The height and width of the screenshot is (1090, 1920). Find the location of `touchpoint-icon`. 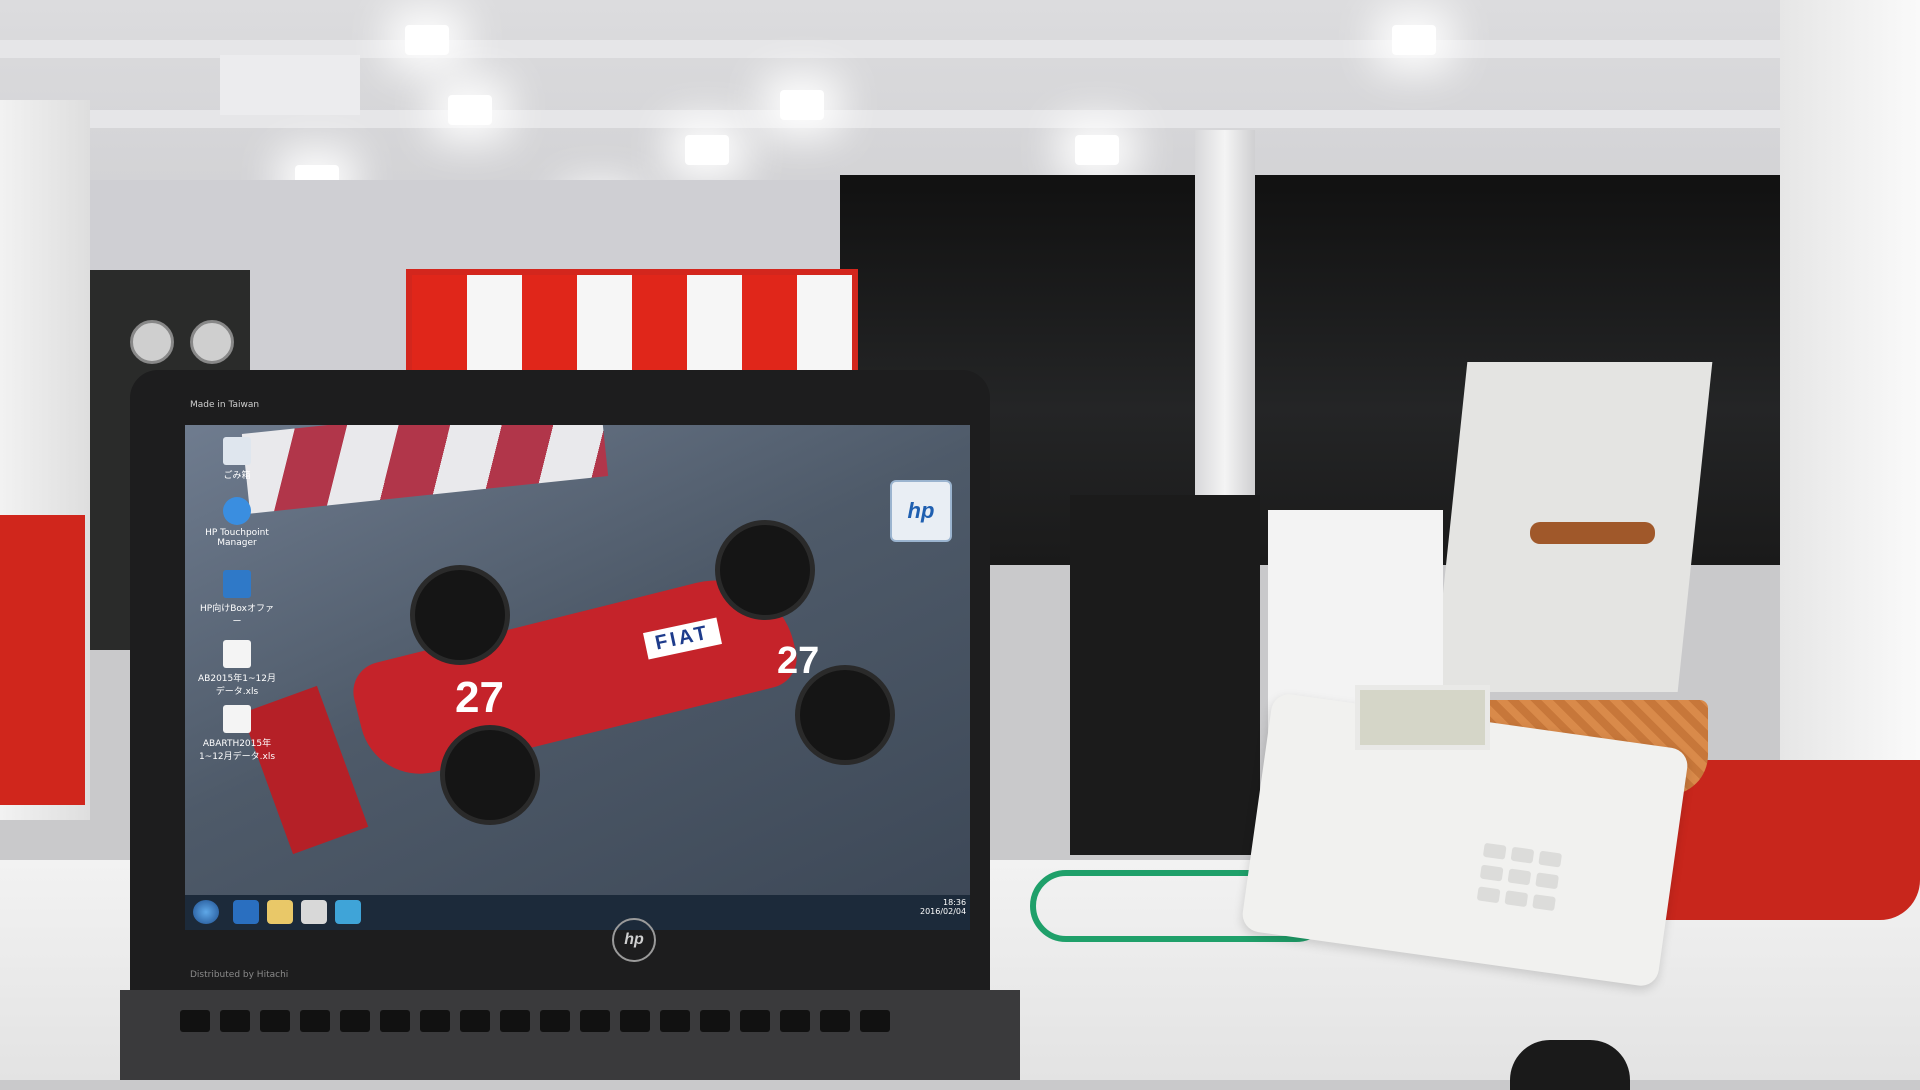

touchpoint-icon is located at coordinates (237, 511).